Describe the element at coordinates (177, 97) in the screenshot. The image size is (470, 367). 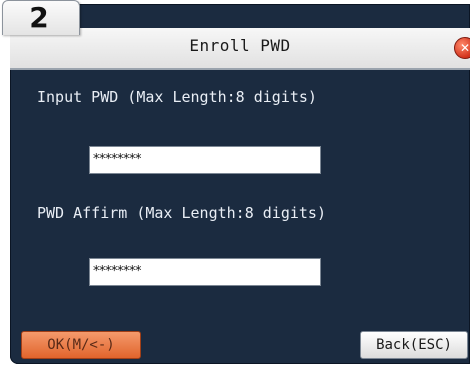
I see `input-pwd-label: Input PWD (Max Length:8 digits)` at that location.